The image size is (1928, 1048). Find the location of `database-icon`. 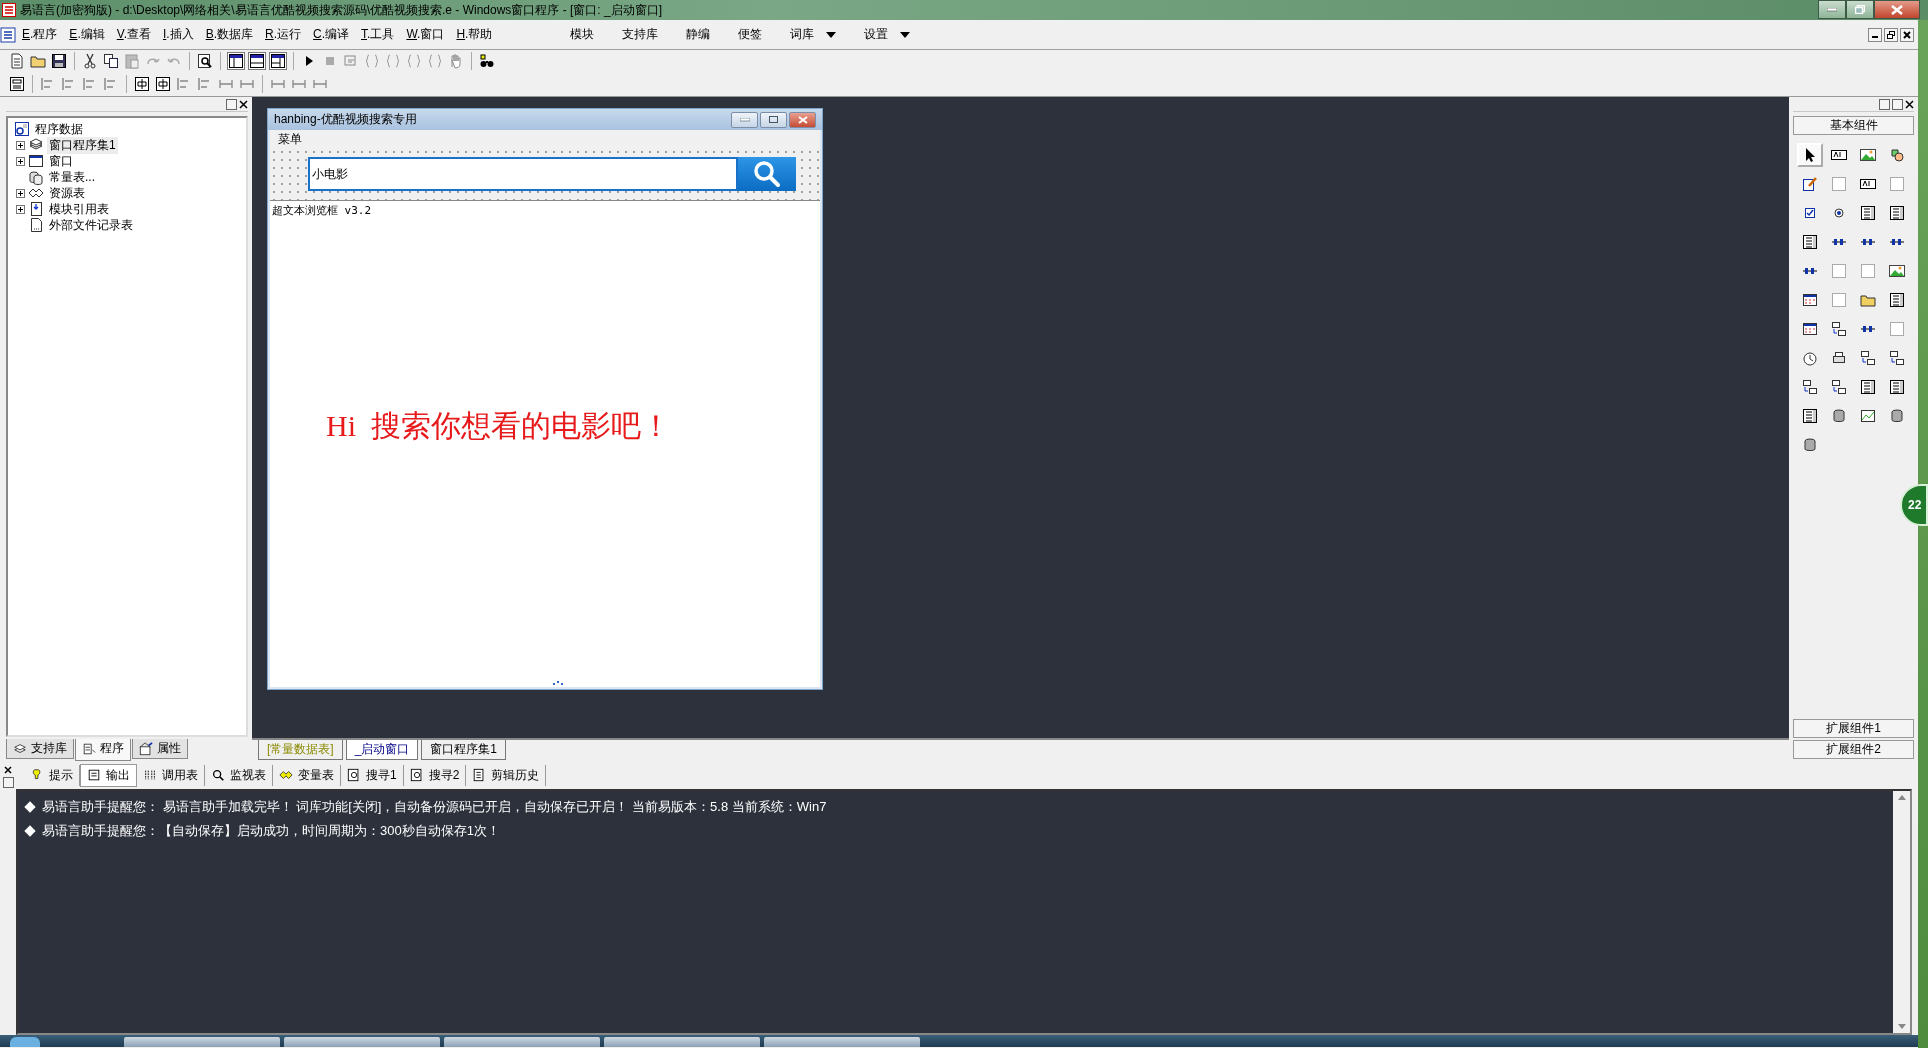

database-icon is located at coordinates (36, 177).